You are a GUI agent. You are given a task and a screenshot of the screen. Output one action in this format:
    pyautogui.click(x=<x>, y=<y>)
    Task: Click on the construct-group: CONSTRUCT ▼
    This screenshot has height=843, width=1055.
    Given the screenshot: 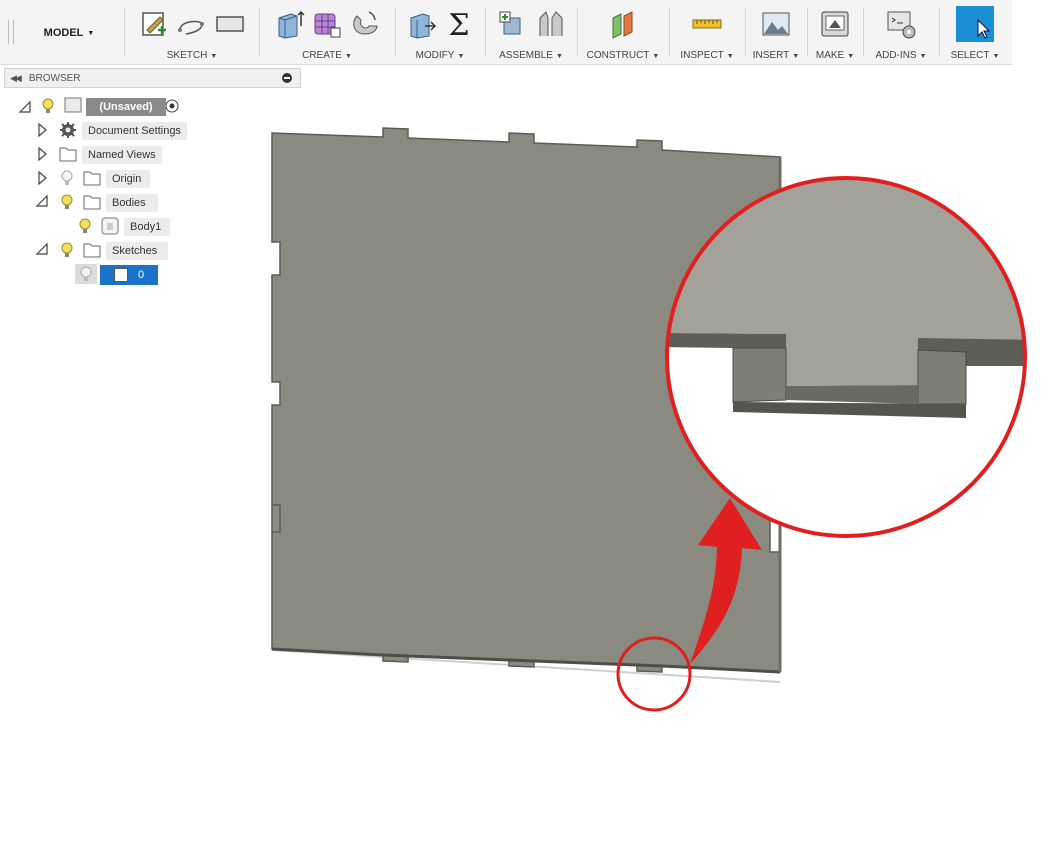 What is the action you would take?
    pyautogui.click(x=623, y=33)
    